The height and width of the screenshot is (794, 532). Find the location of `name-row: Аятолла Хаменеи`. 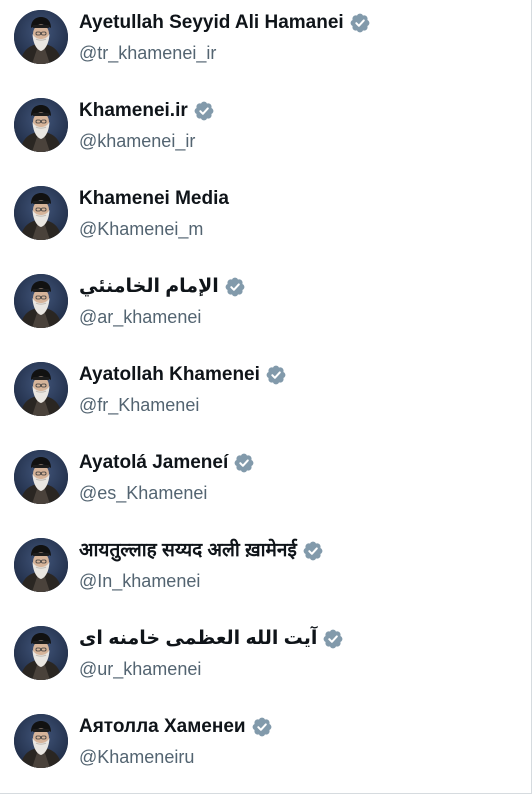

name-row: Аятолла Хаменеи is located at coordinates (176, 727).